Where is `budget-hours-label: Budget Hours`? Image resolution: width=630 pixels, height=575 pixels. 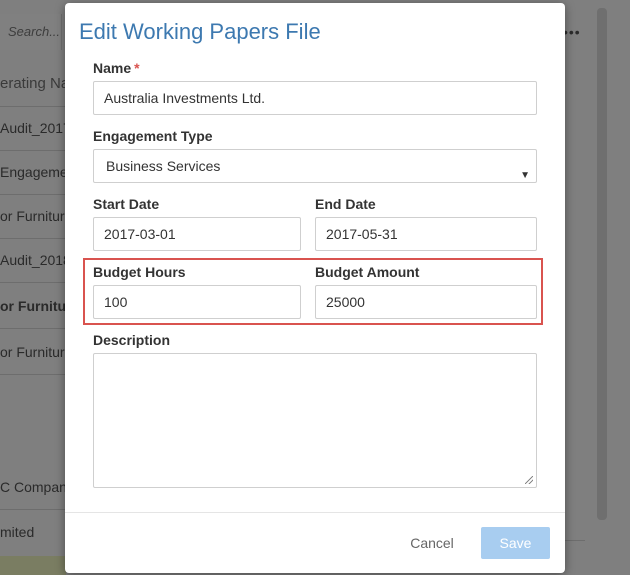
budget-hours-label: Budget Hours is located at coordinates (139, 272).